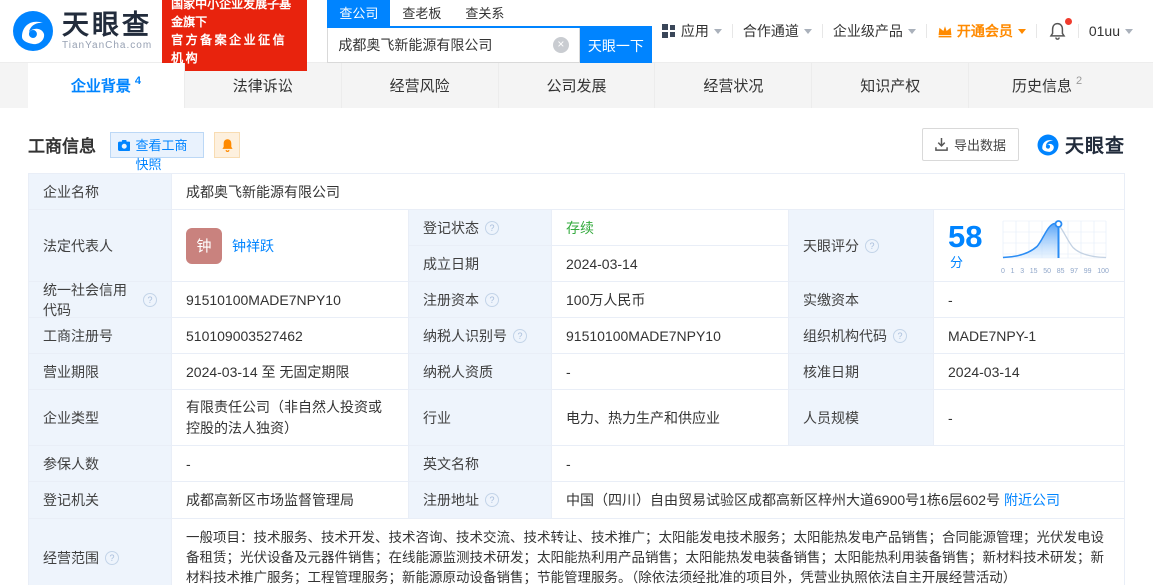  I want to click on field-approval-date-label: 核准日期, so click(861, 372).